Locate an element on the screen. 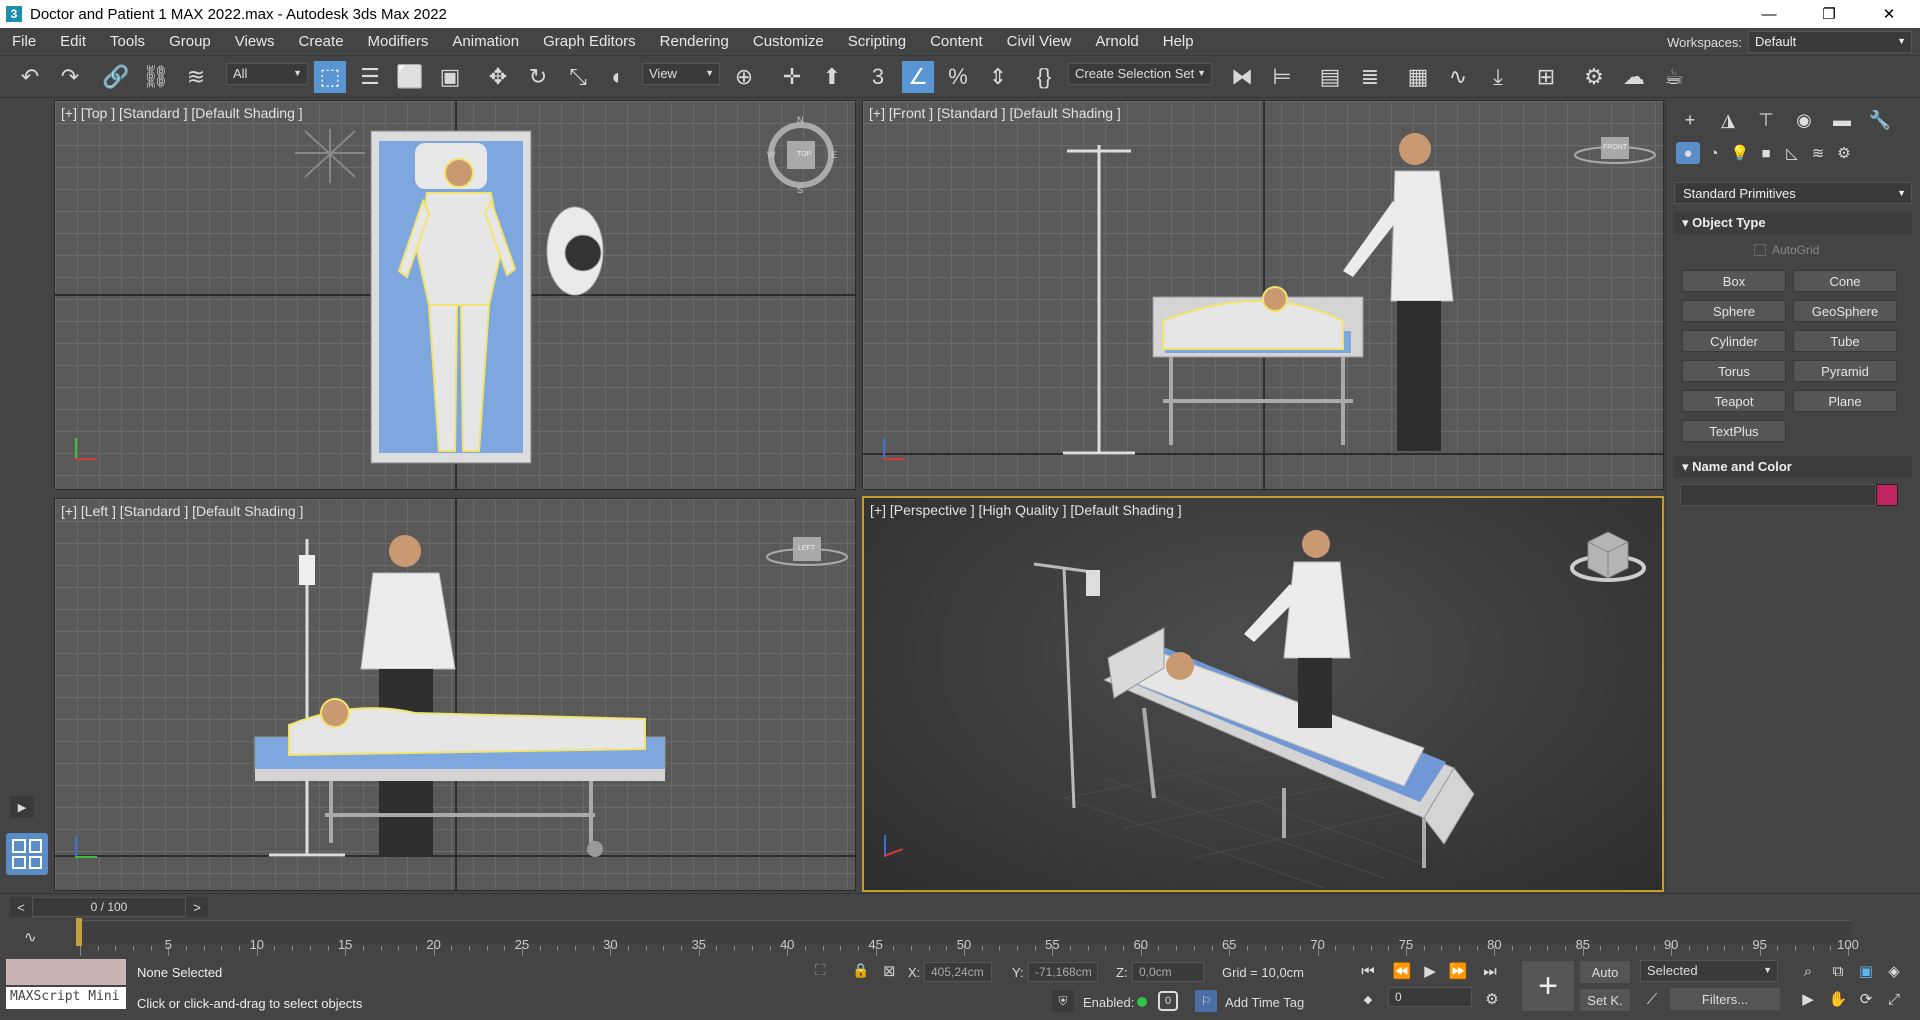 The height and width of the screenshot is (1020, 1920). pan-icon: ✋ is located at coordinates (1838, 999).